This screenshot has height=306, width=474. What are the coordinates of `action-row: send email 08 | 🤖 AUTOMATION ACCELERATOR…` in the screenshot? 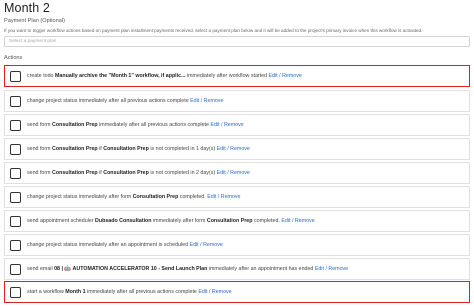 It's located at (237, 269).